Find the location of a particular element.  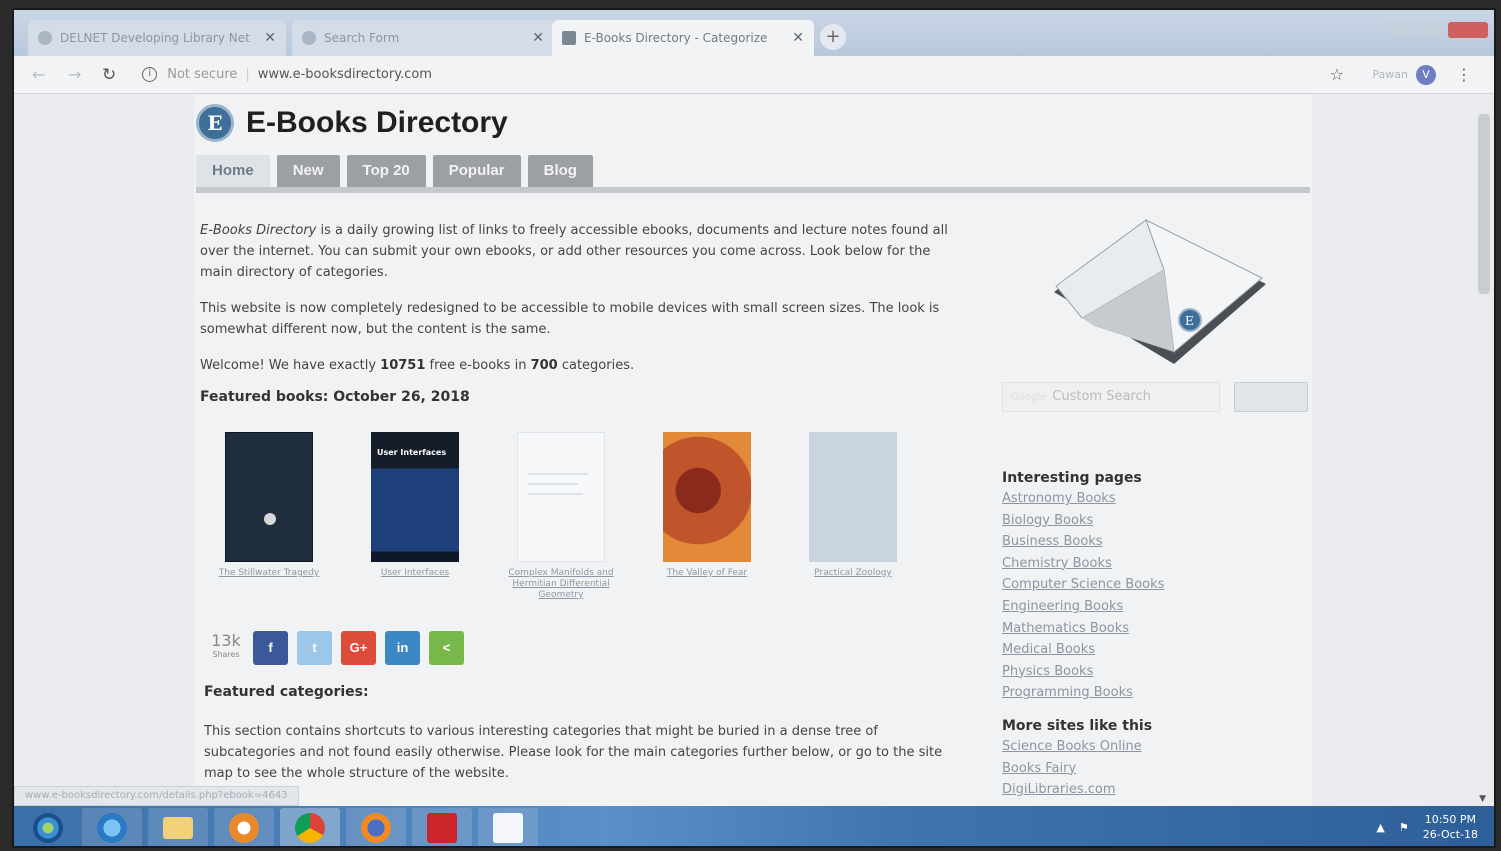

acrobat-icon is located at coordinates (442, 828).